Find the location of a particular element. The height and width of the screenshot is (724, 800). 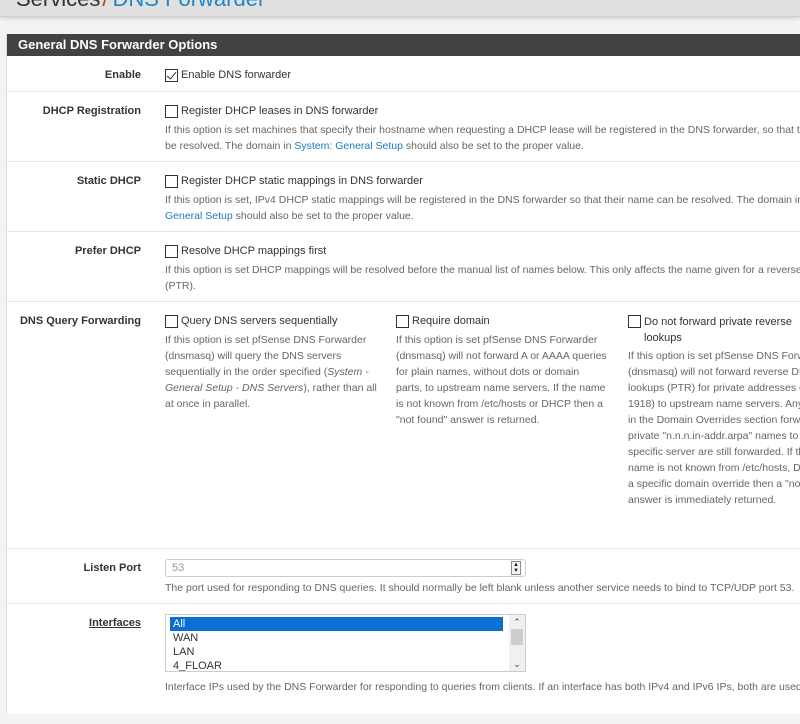

breadcrumb: Services/ DNS Forwarder is located at coordinates (140, 6).